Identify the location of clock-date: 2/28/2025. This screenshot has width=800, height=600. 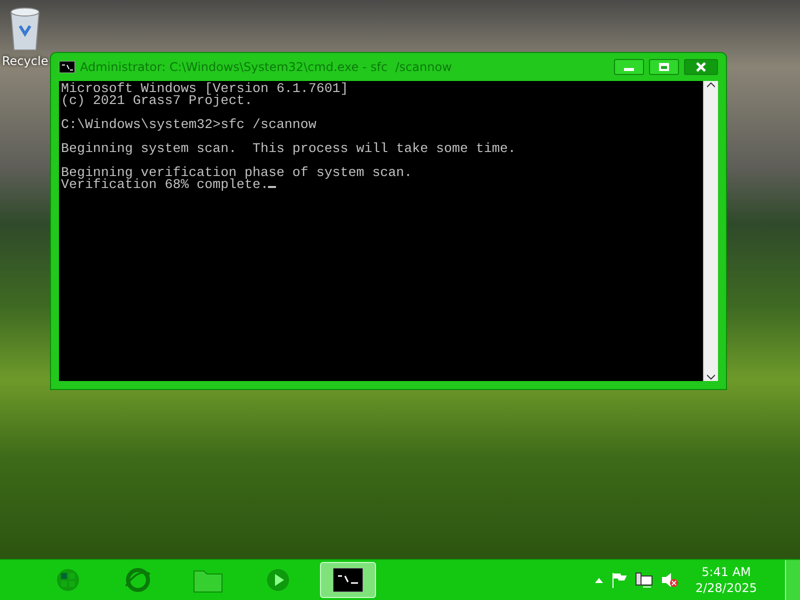
(726, 588).